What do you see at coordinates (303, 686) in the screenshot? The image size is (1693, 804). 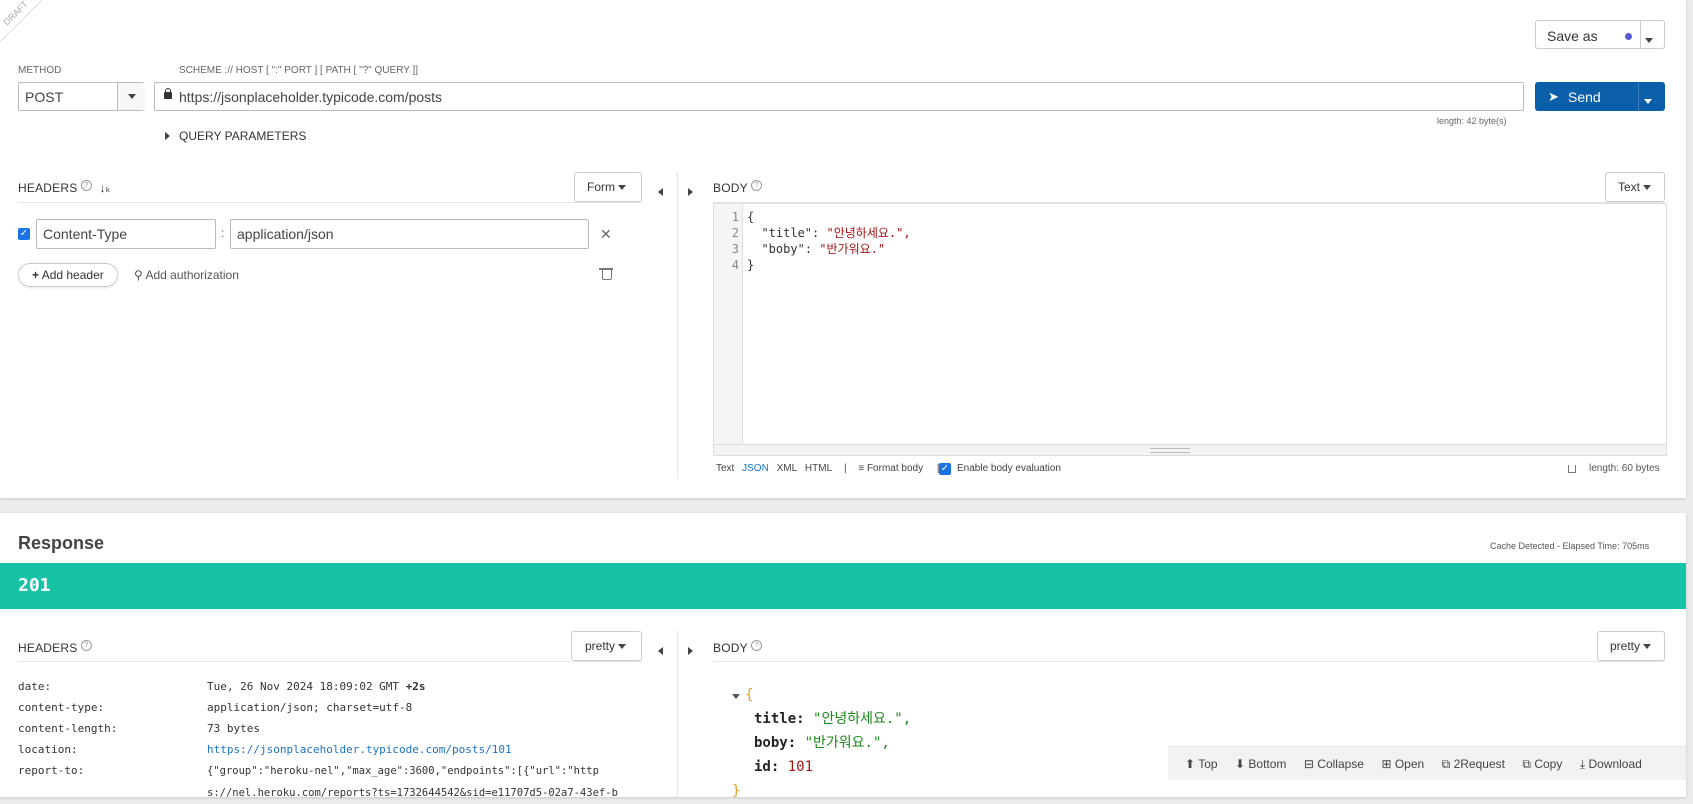 I see `header-value: Tue, 26 Nov 2024 18:09:02 GMT` at bounding box center [303, 686].